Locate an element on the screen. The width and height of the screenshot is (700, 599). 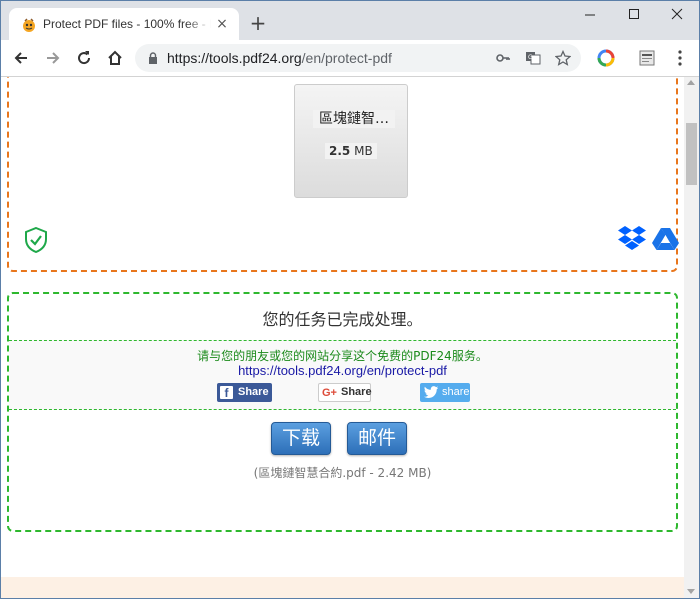
share-url-link: https://tools.pdf24.org/en/protect-pdf is located at coordinates (342, 370).